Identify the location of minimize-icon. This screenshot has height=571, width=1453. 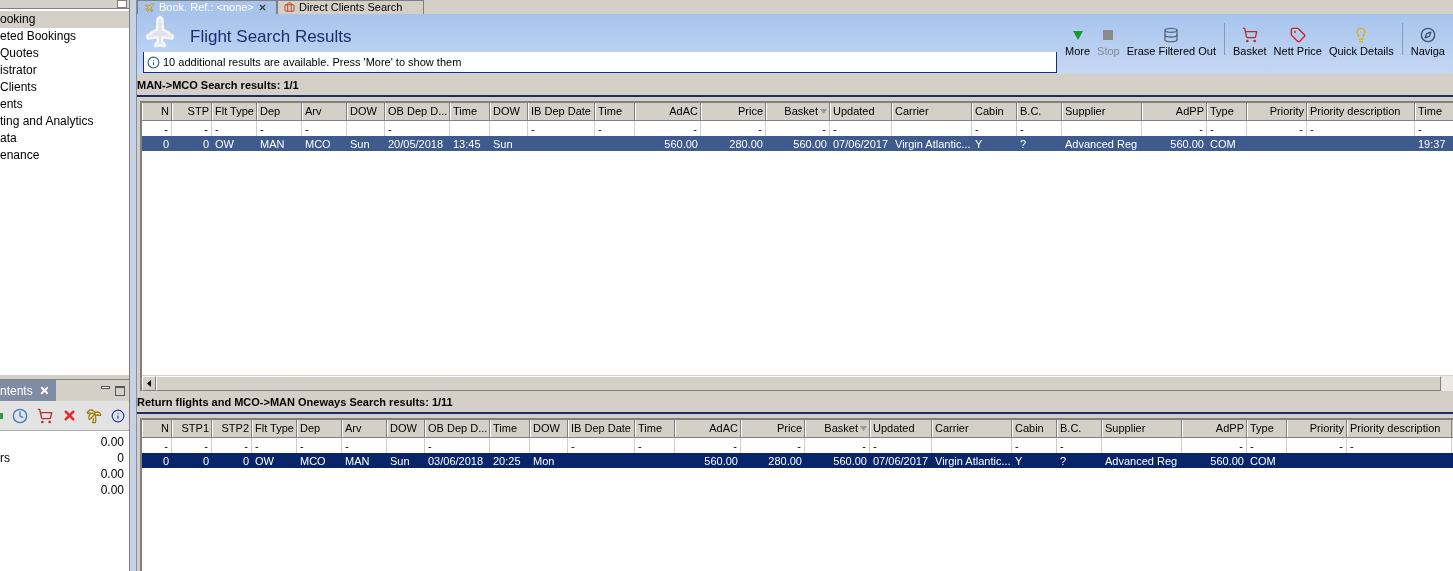
(105, 387).